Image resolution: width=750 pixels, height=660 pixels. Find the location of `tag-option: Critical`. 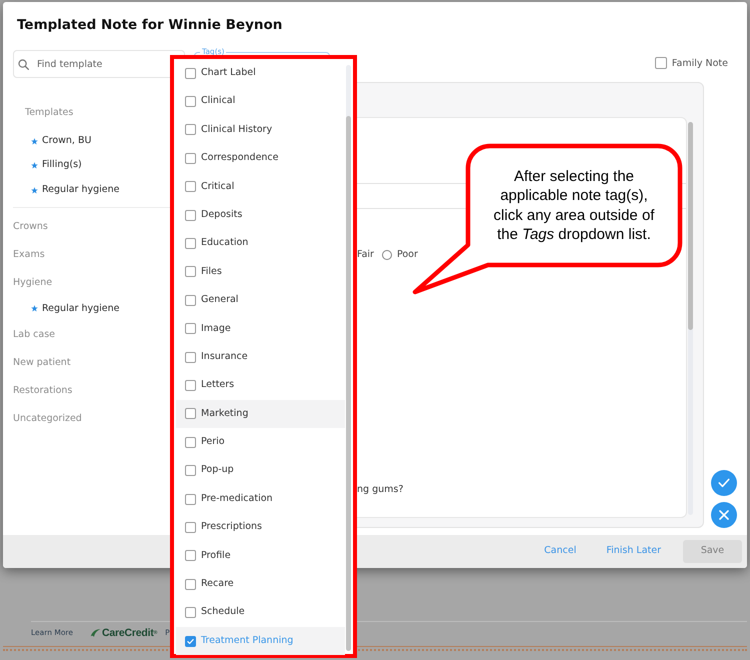

tag-option: Critical is located at coordinates (260, 186).